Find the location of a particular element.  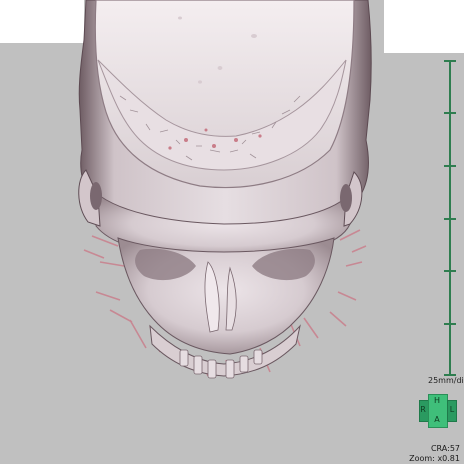

orientation-left-label: R is located at coordinates (423, 409).